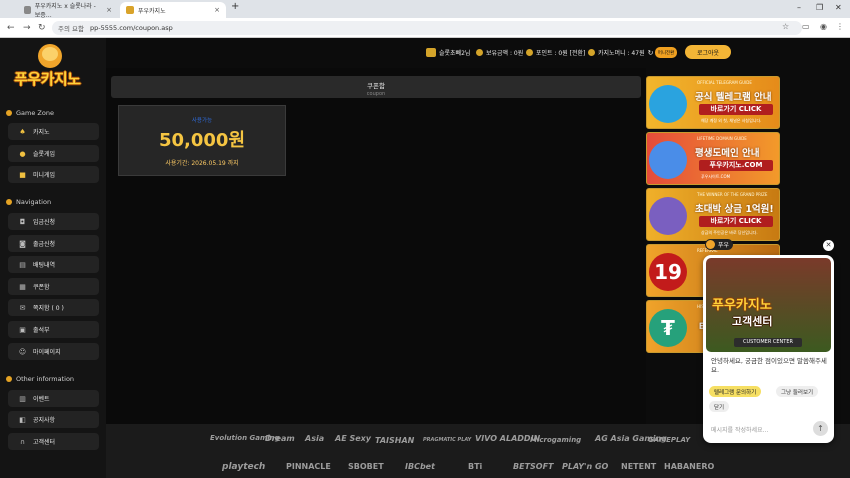  Describe the element at coordinates (420, 466) in the screenshot. I see `provider-logo: IBCbet` at that location.